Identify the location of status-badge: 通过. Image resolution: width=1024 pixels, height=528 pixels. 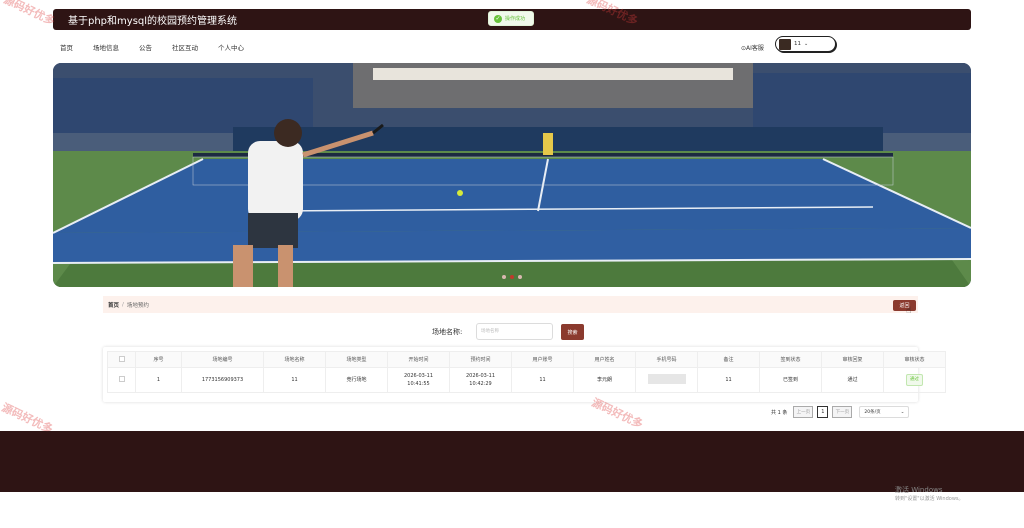
(914, 380).